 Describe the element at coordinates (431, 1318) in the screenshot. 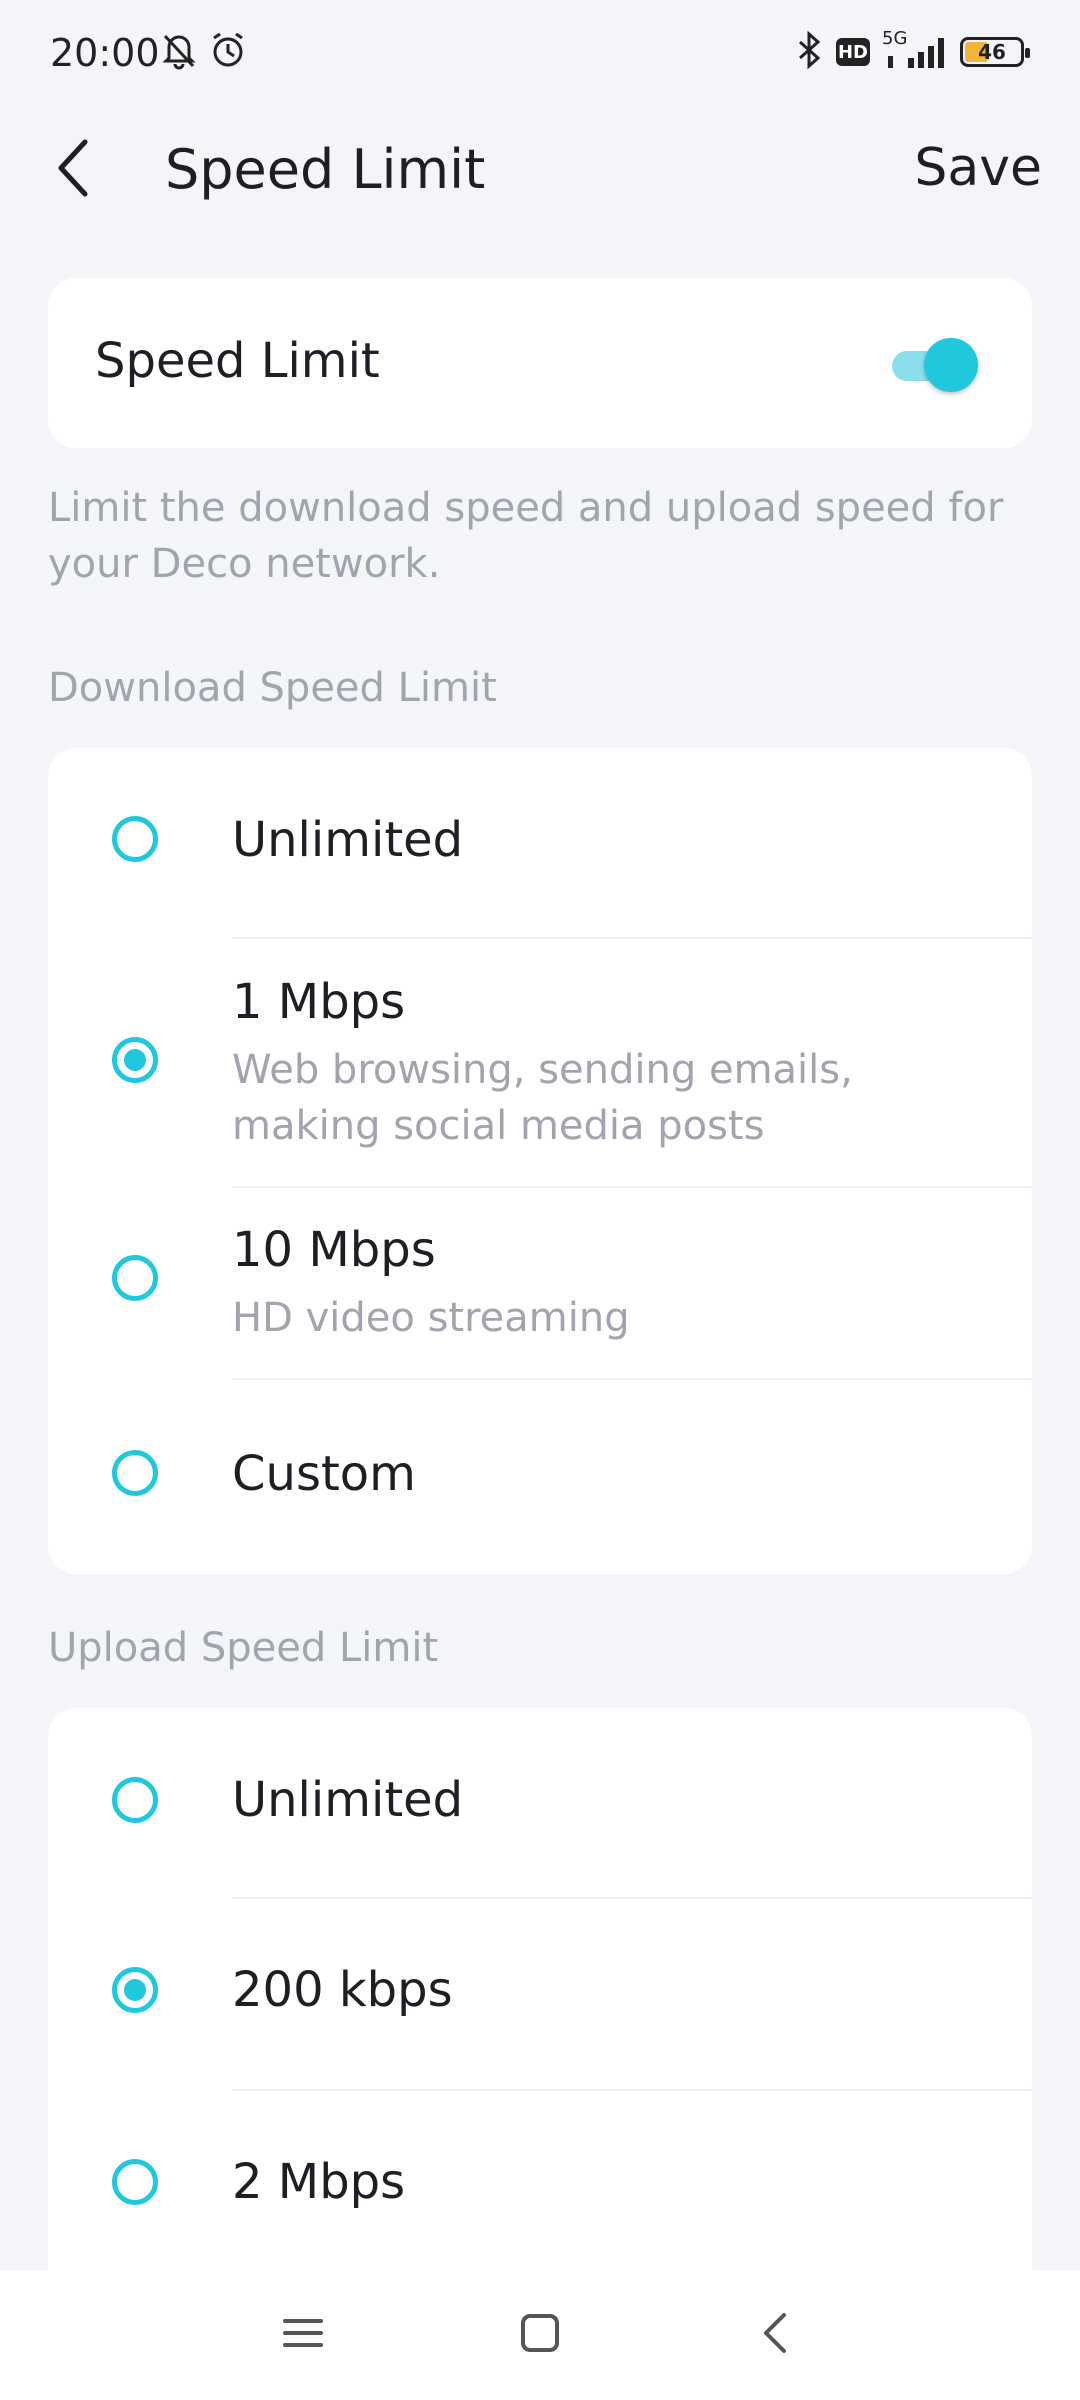

I see `option-subtitle: HD video streaming` at that location.